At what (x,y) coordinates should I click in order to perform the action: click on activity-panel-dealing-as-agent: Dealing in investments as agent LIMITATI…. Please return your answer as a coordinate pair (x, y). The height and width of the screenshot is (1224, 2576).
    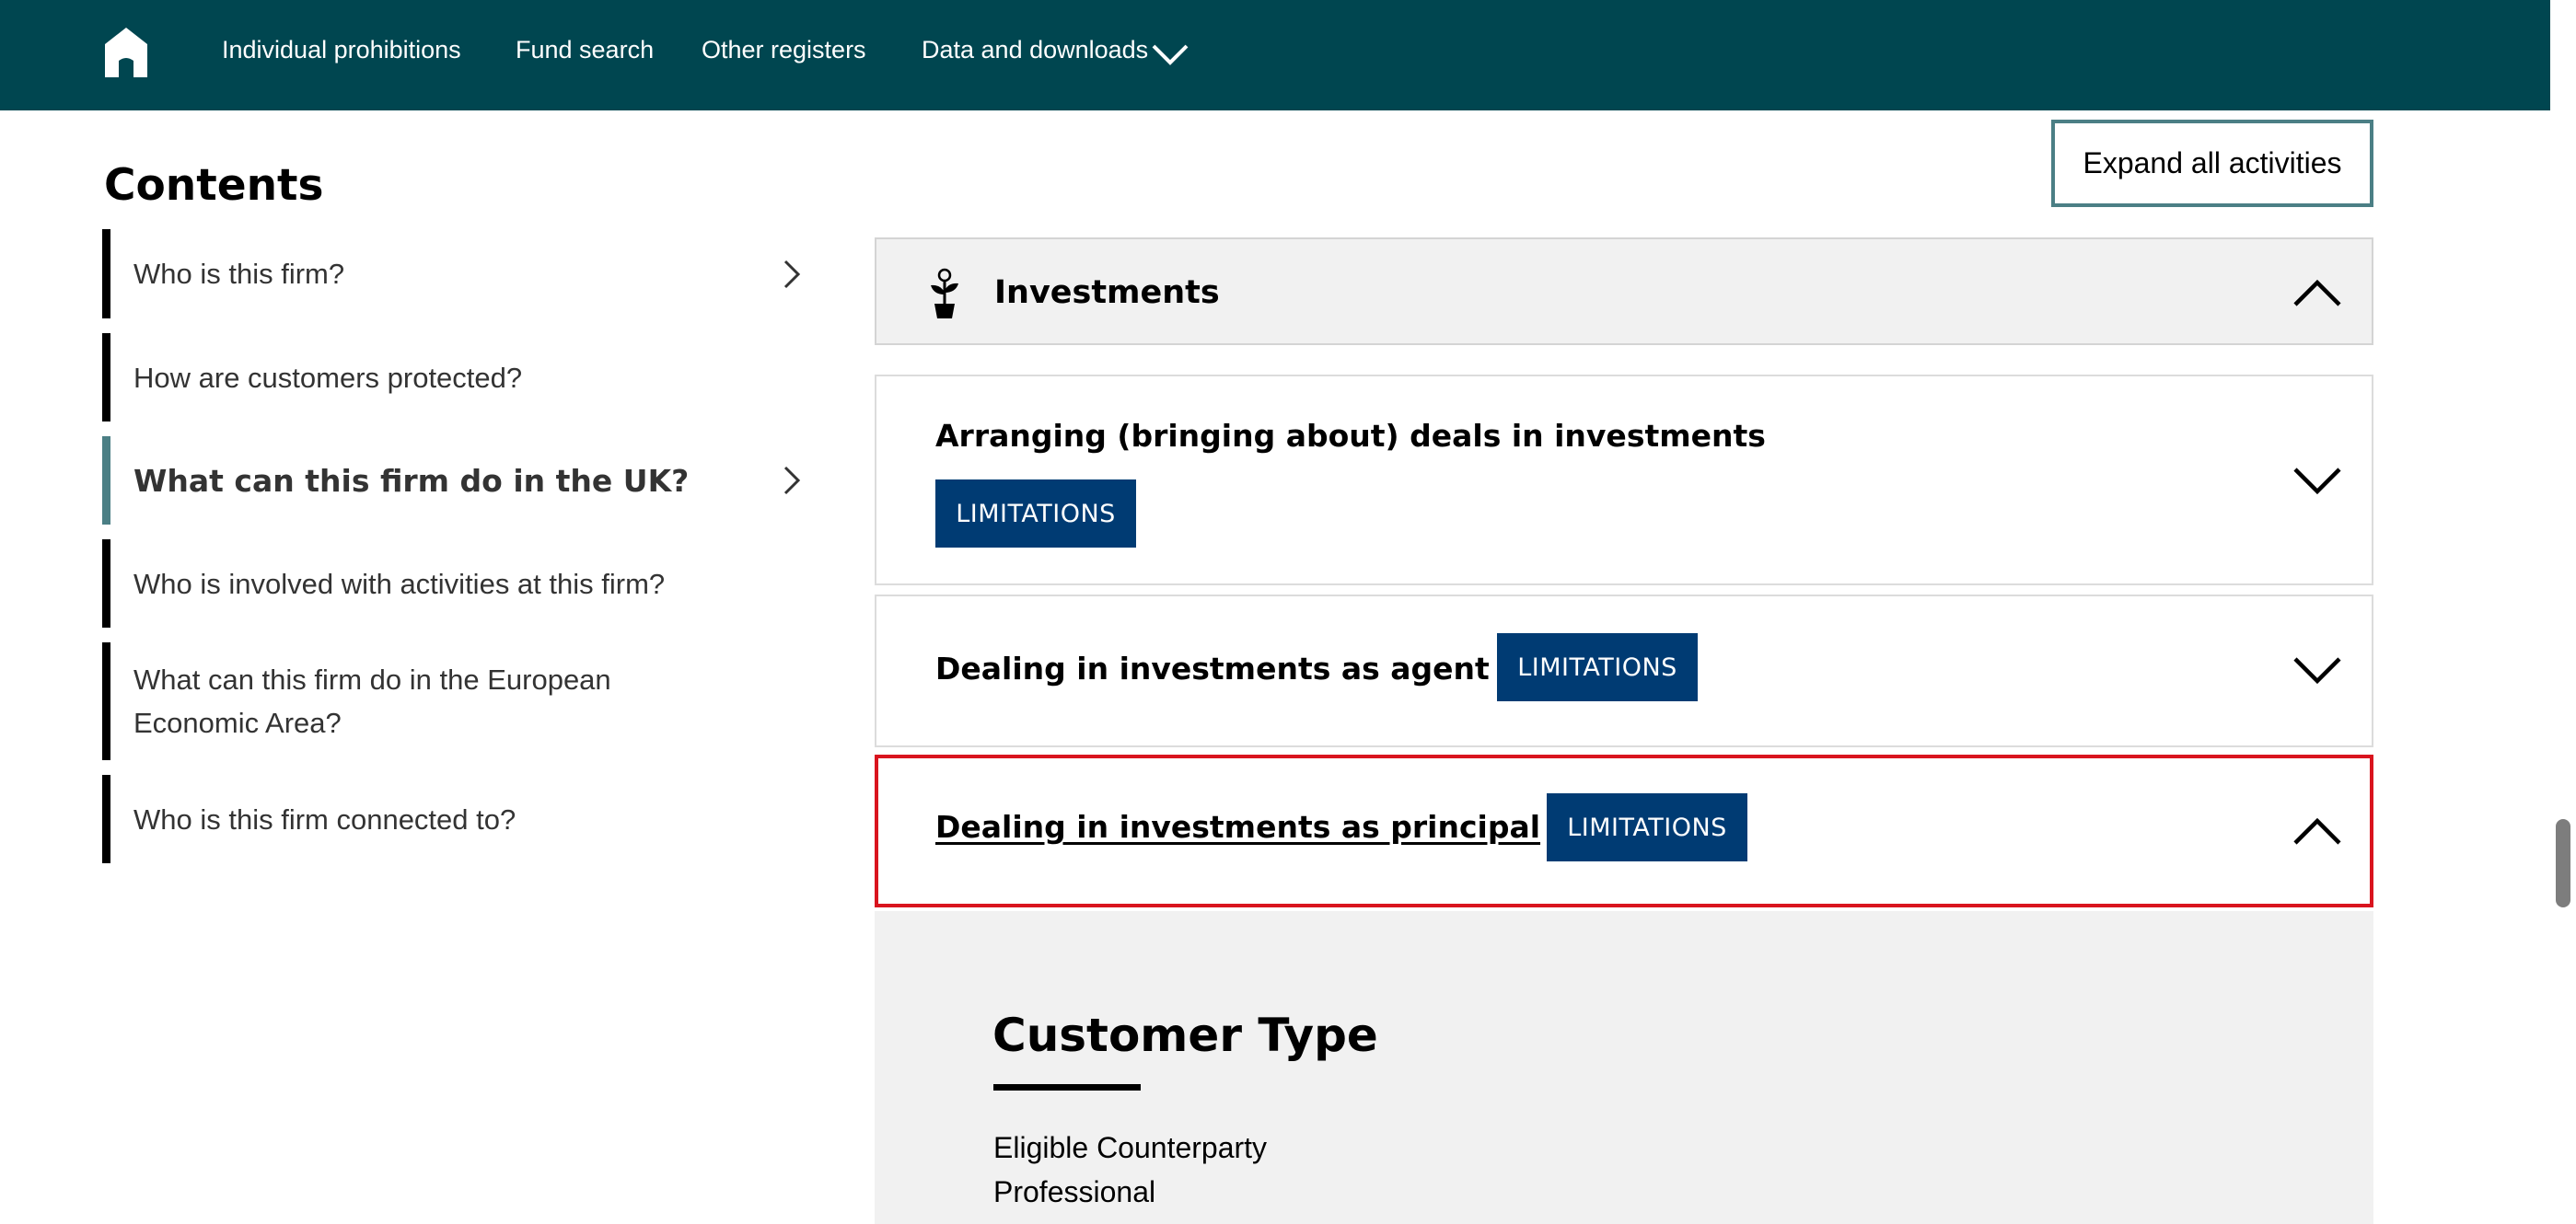
    Looking at the image, I should click on (1624, 671).